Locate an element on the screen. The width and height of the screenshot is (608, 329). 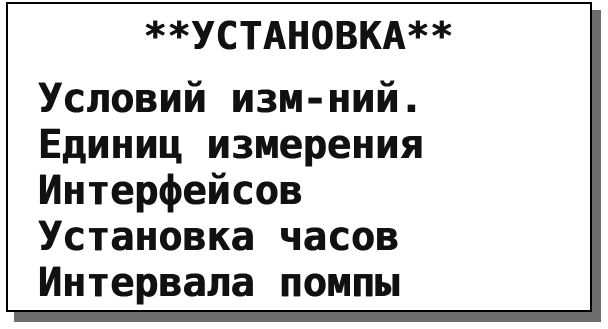
screen-title: **УСТАНОВКА** is located at coordinates (299, 36).